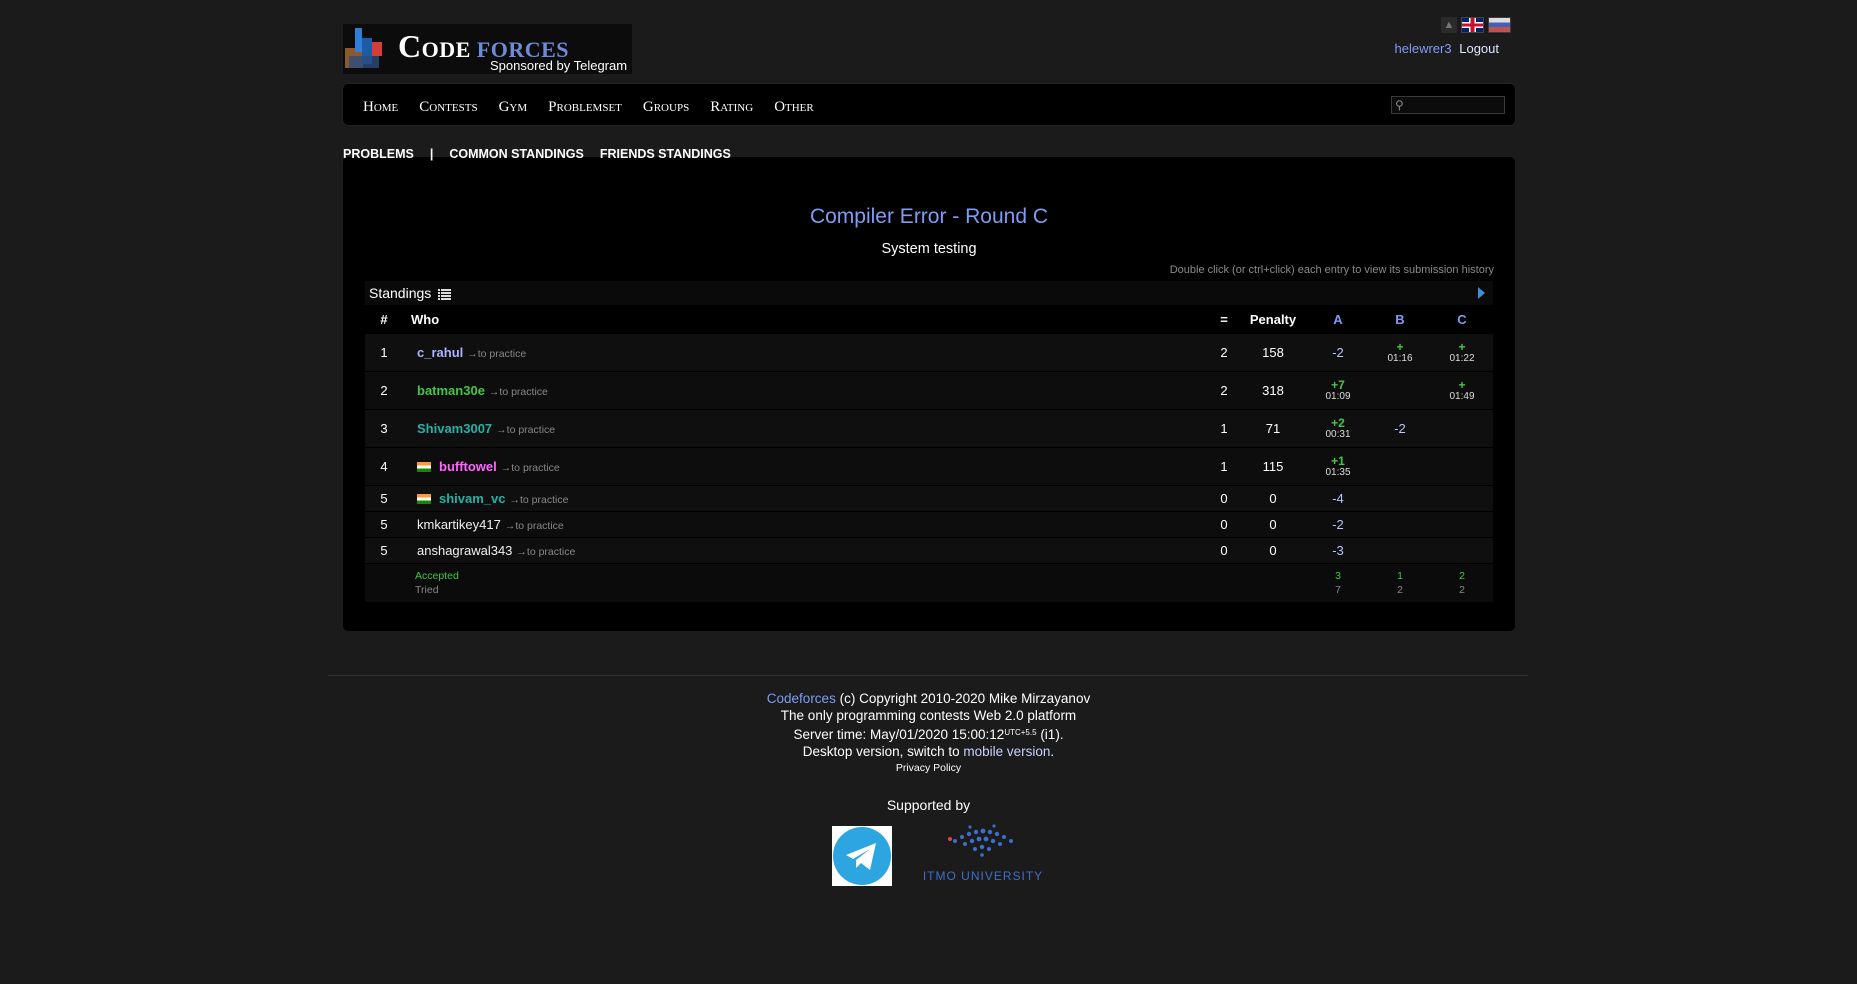 The image size is (1857, 984). I want to click on user-box: helewrer3 Logout, so click(1447, 48).